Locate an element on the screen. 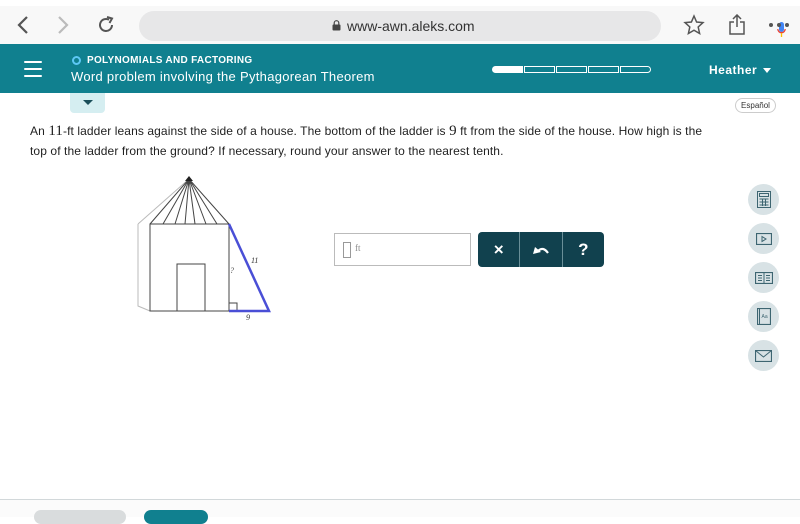  ebook-icon is located at coordinates (763, 277).